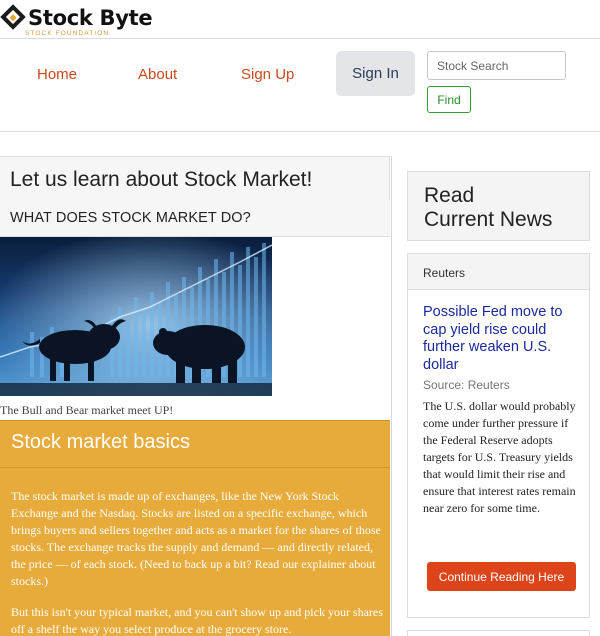 The image size is (600, 636). What do you see at coordinates (300, 131) in the screenshot?
I see `nav-divider` at bounding box center [300, 131].